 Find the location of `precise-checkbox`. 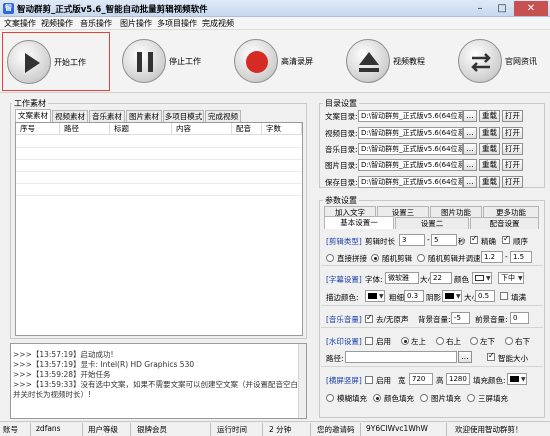

precise-checkbox is located at coordinates (474, 239).